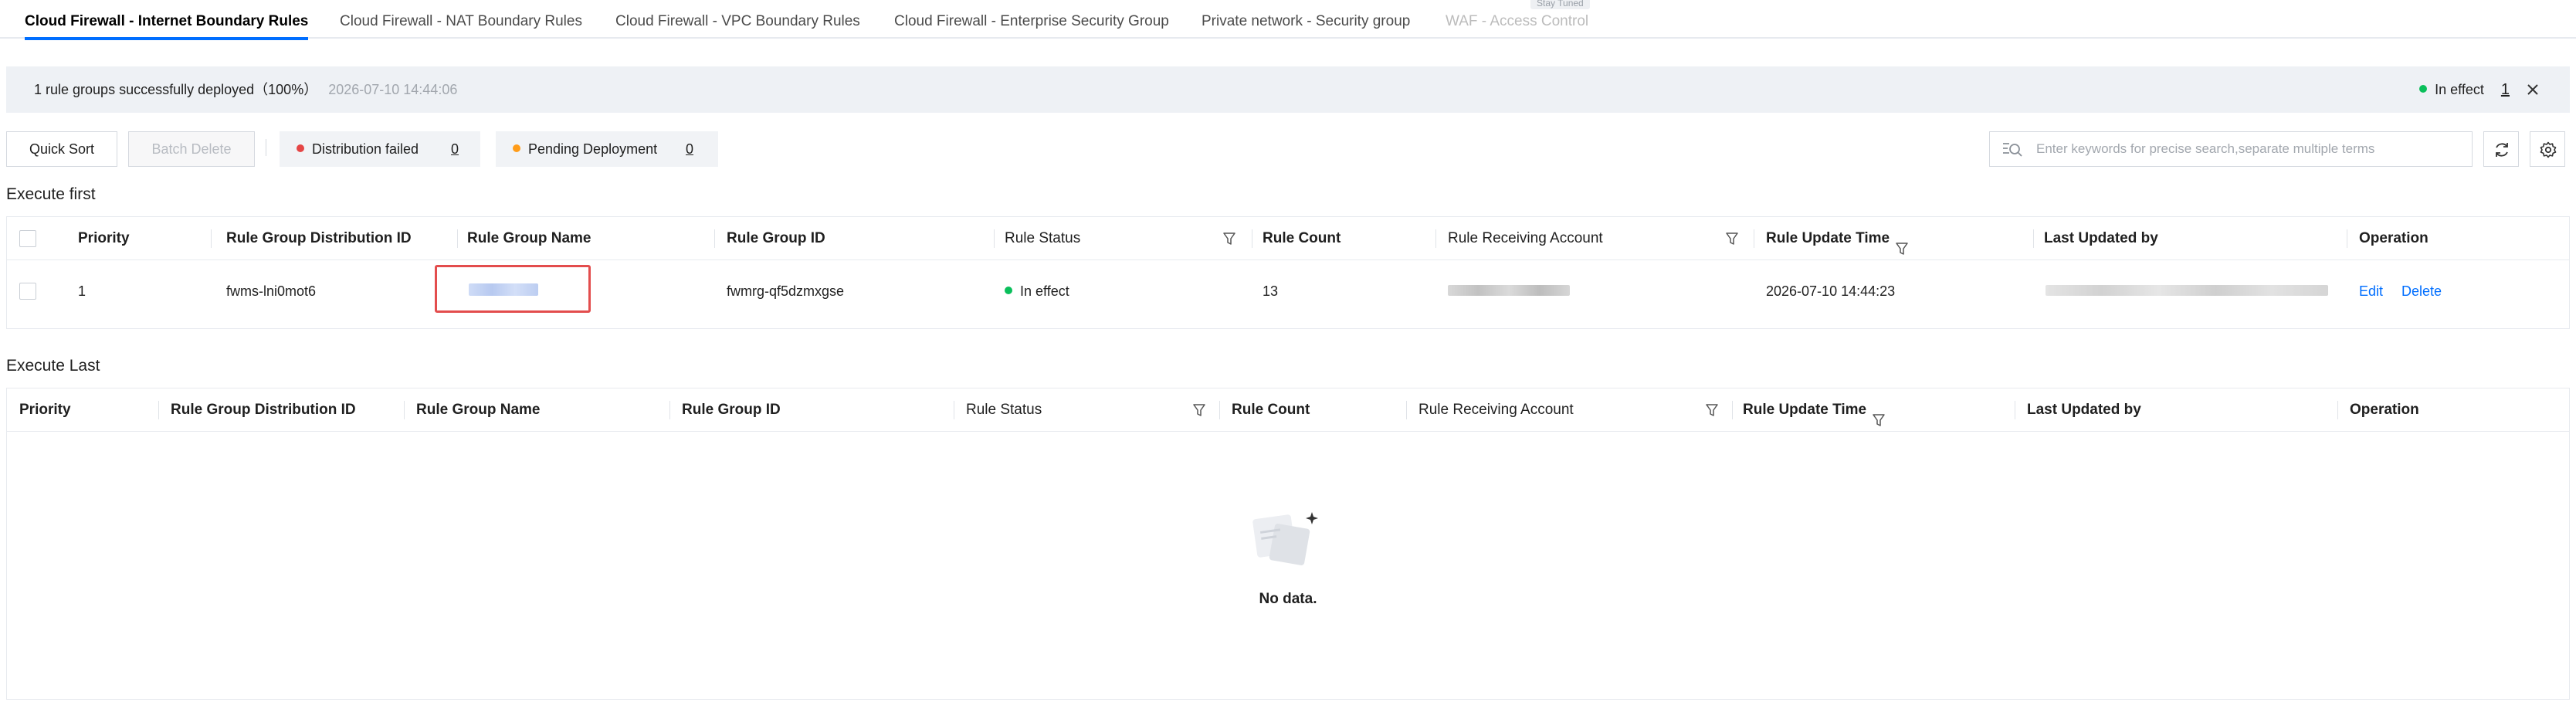  I want to click on tab-internet-boundary-rules: Cloud Firewall - Internet Boundary Rules, so click(167, 20).